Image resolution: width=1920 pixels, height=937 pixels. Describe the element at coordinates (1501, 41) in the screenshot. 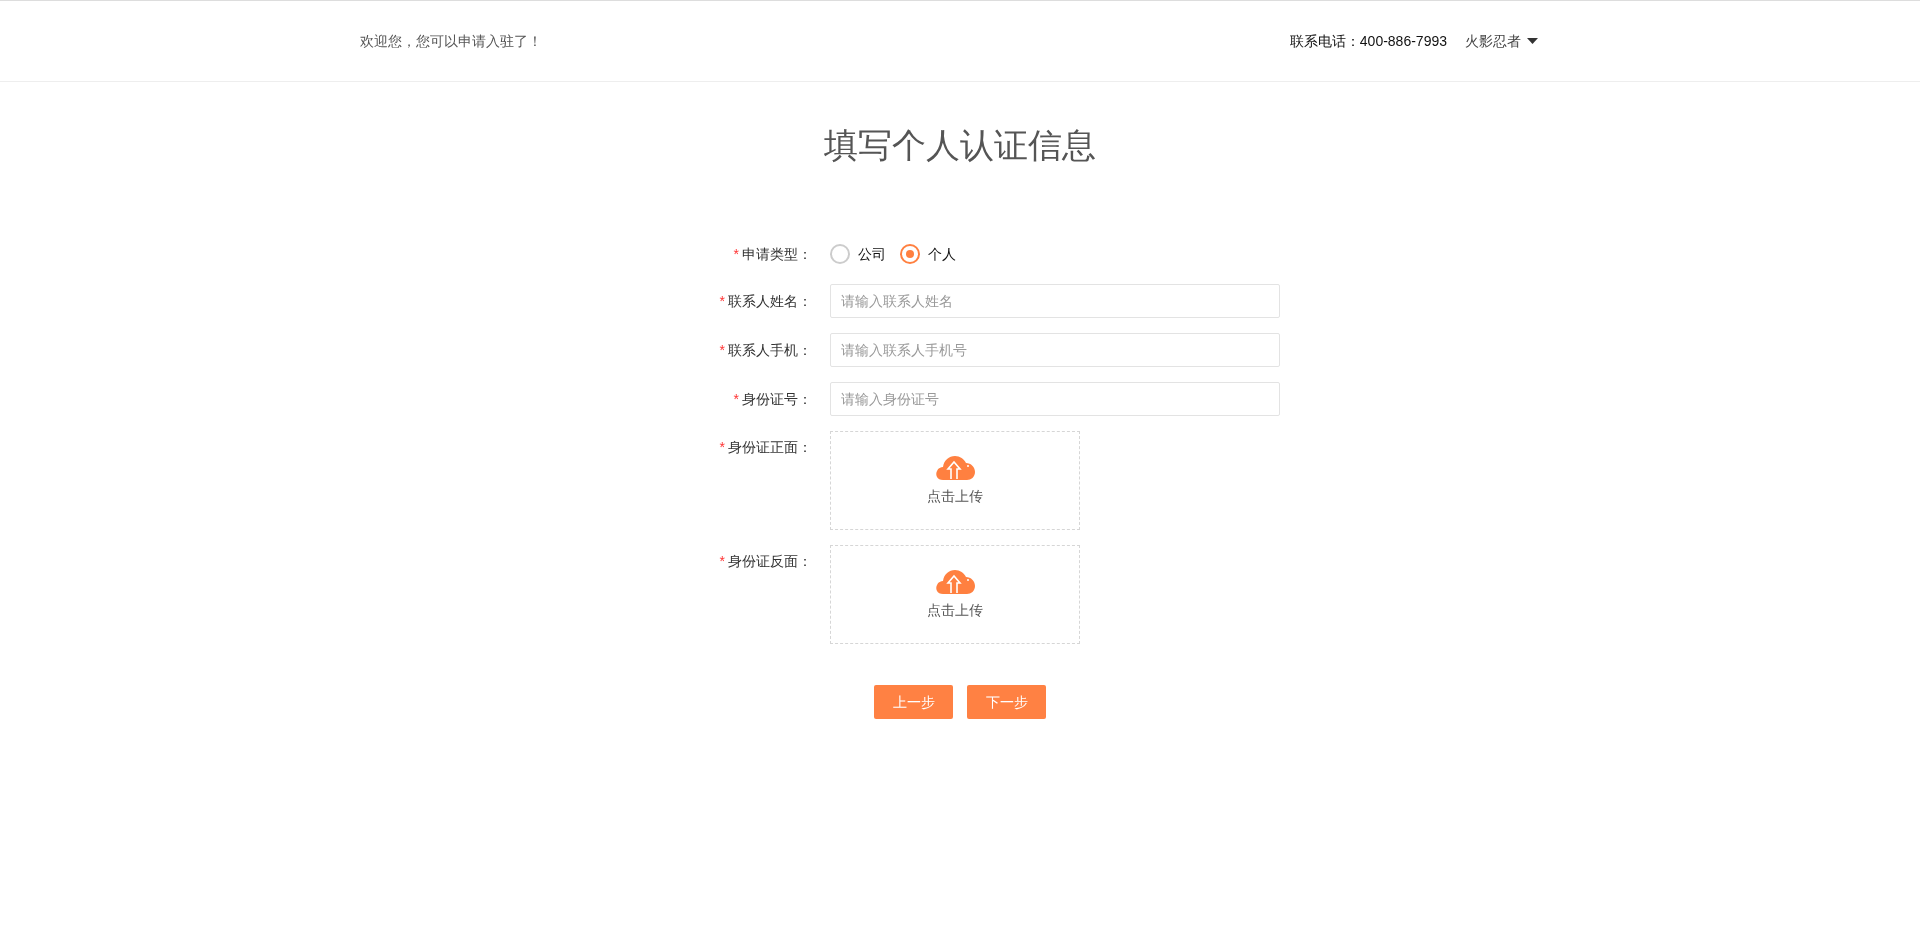

I see `user-menu: 火影忍者` at that location.